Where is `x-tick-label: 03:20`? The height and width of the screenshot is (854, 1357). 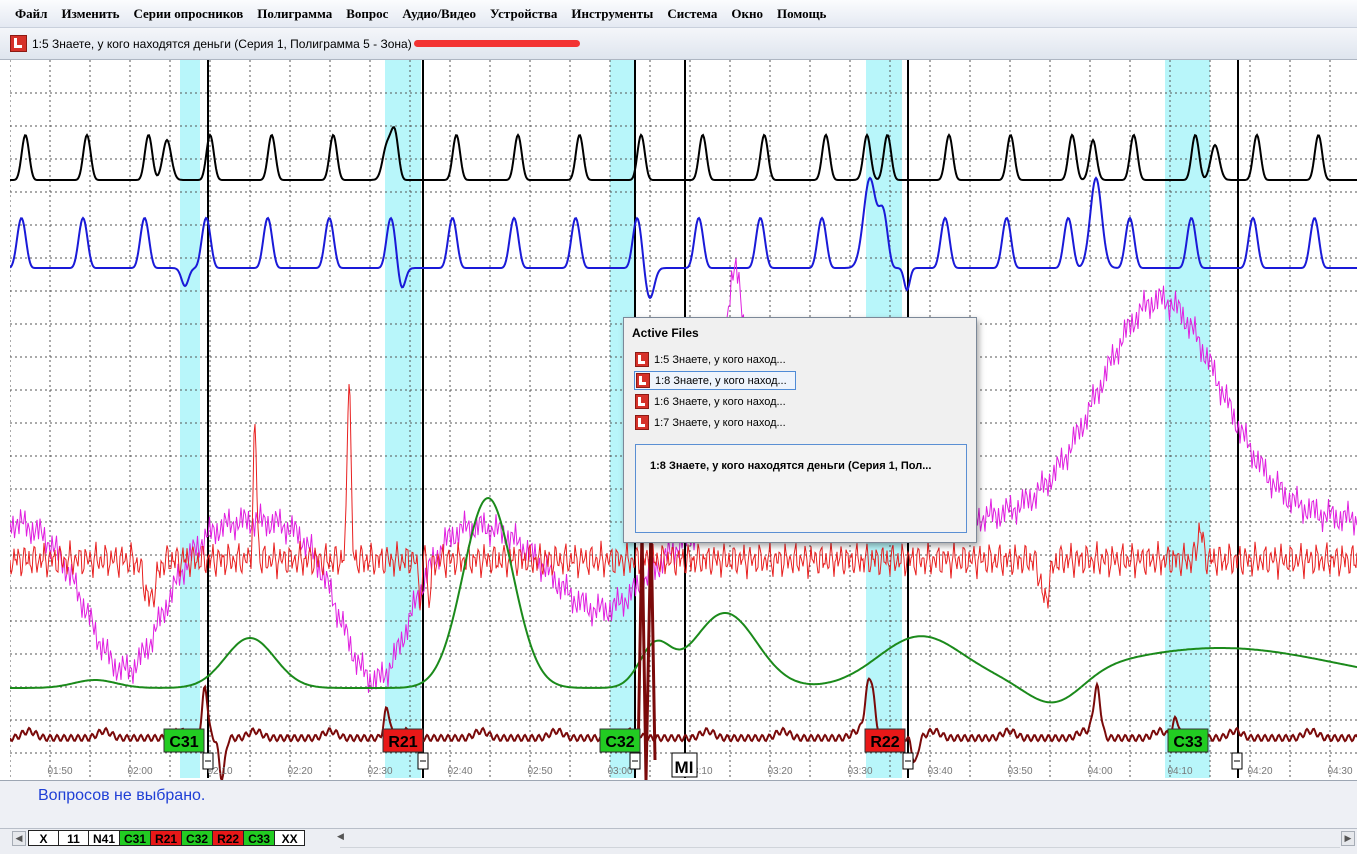
x-tick-label: 03:20 is located at coordinates (779, 771).